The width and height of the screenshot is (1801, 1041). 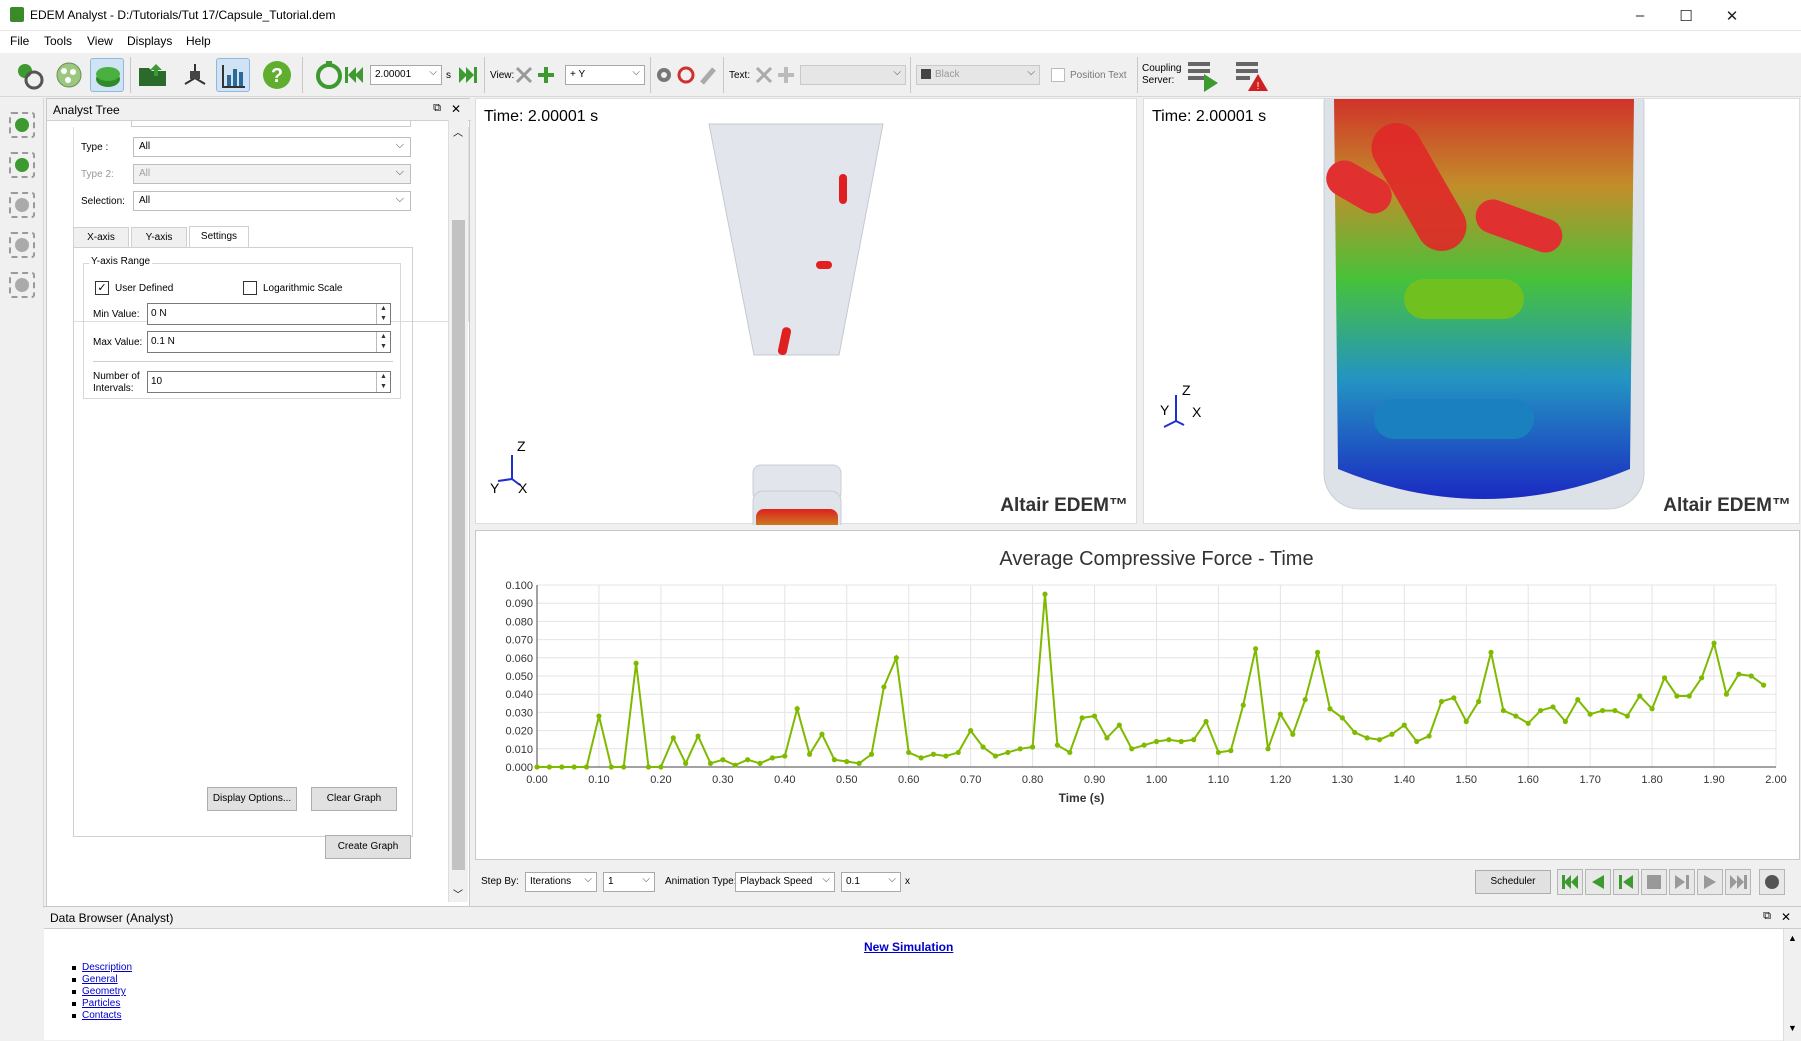 I want to click on gear-icon, so click(x=664, y=75).